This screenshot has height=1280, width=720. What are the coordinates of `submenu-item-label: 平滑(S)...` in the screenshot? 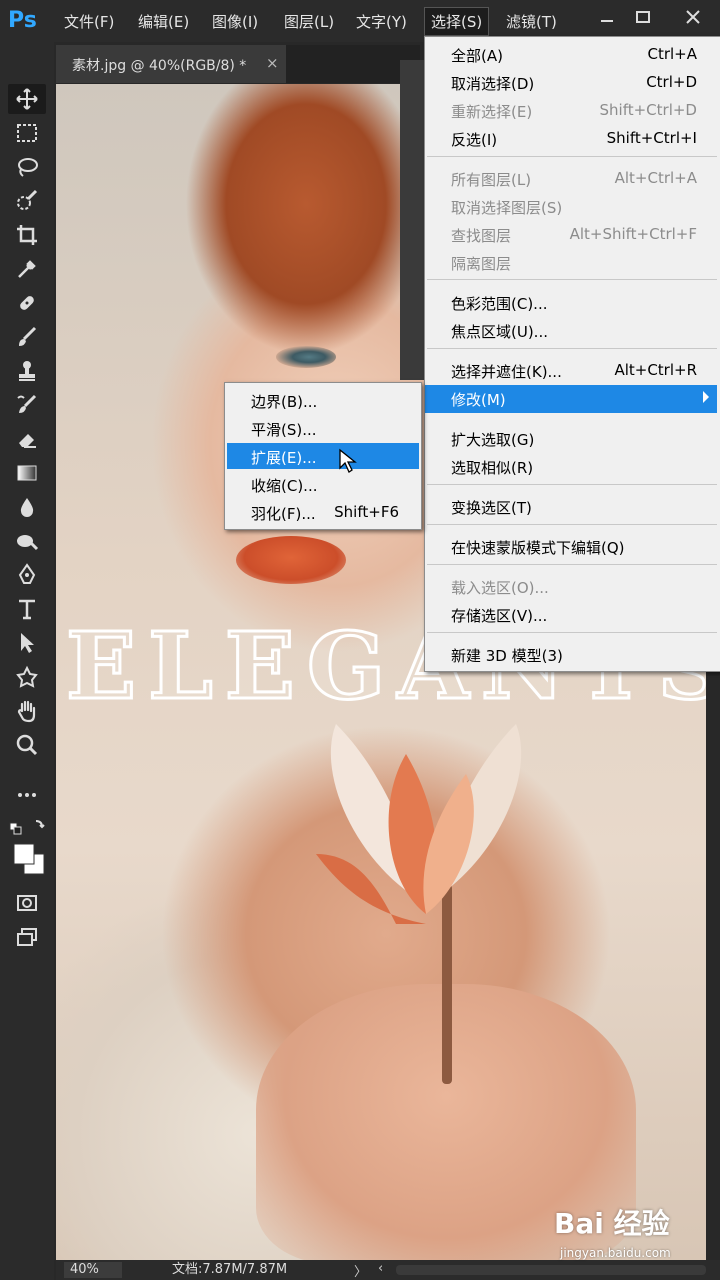 It's located at (284, 430).